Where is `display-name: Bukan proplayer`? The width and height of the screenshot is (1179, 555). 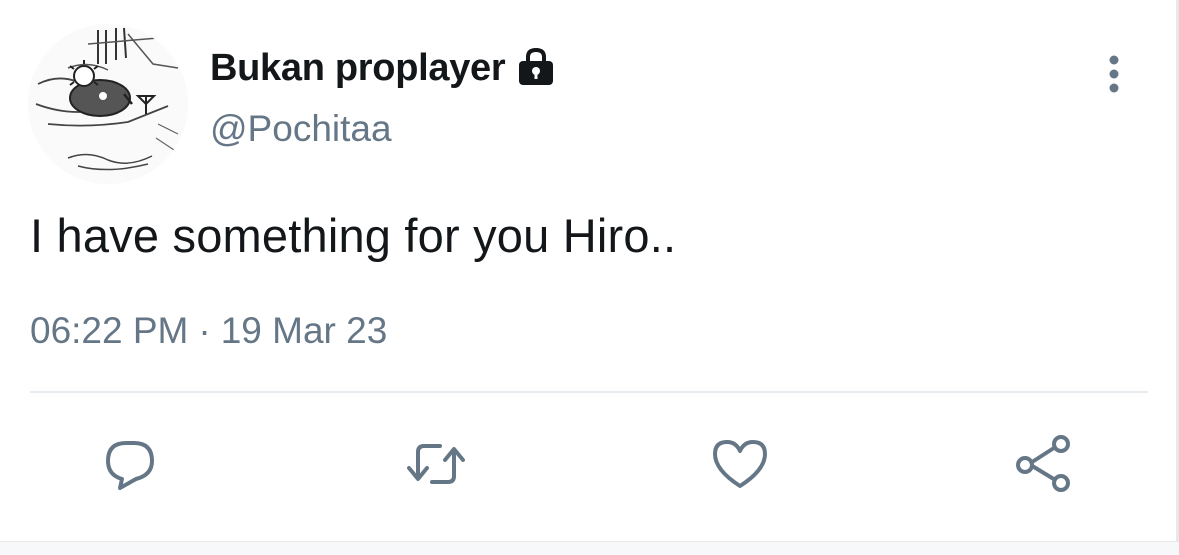
display-name: Bukan proplayer is located at coordinates (358, 68).